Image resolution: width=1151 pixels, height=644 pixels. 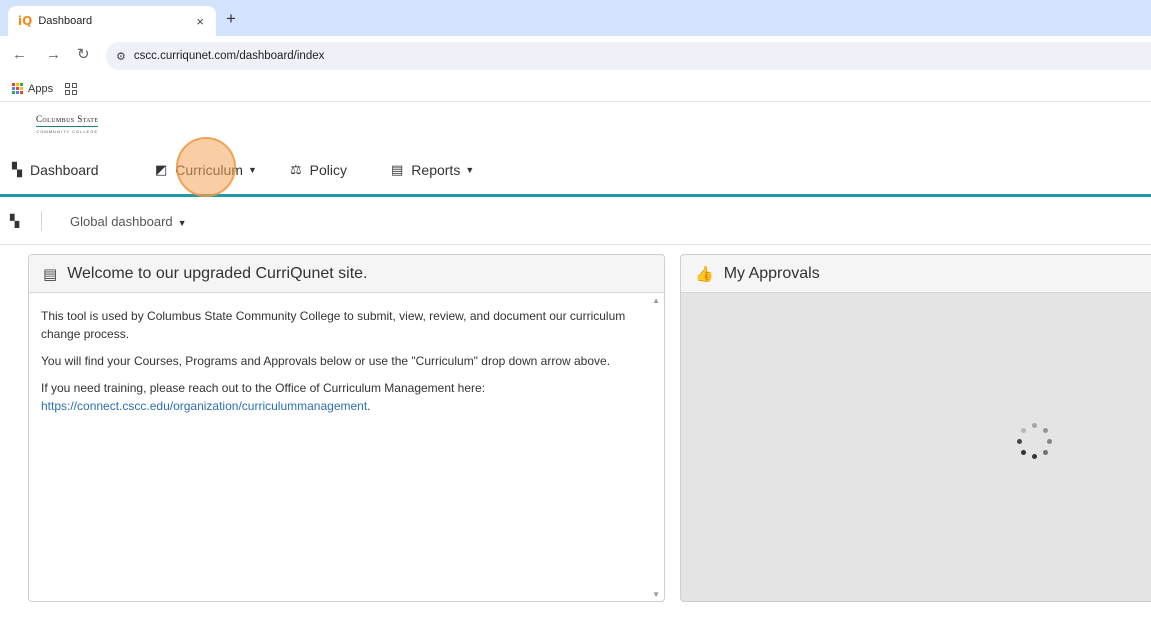 I want to click on subheader-divider, so click(x=41, y=221).